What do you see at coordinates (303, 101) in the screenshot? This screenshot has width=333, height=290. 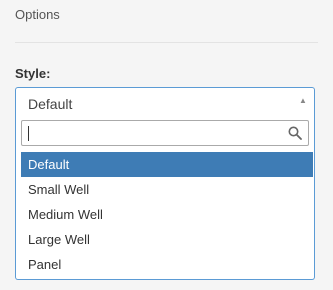 I see `triangle-up-icon: ▲` at bounding box center [303, 101].